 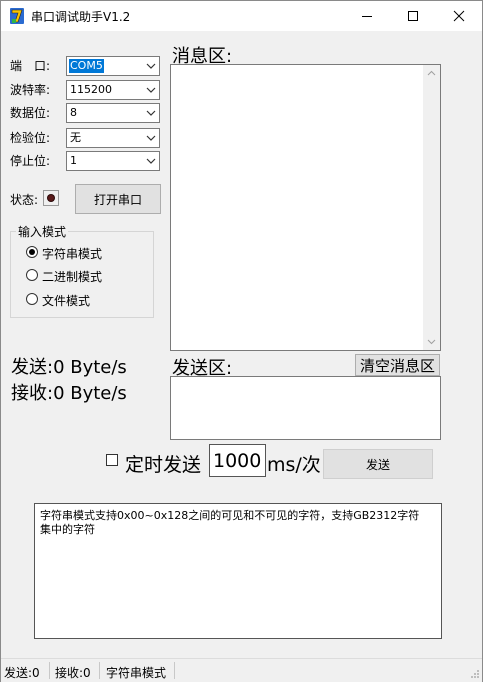 I want to click on stopbits-value: 1, so click(x=73, y=160).